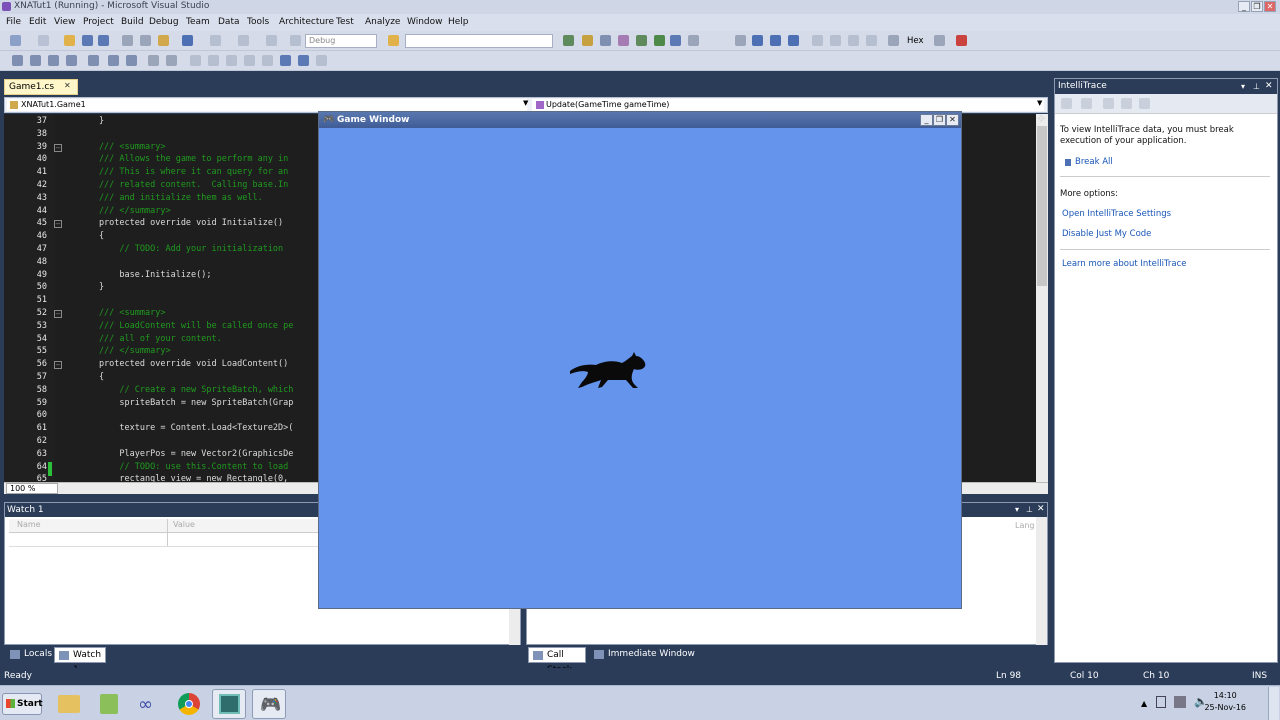  I want to click on menu-help: Help, so click(458, 22).